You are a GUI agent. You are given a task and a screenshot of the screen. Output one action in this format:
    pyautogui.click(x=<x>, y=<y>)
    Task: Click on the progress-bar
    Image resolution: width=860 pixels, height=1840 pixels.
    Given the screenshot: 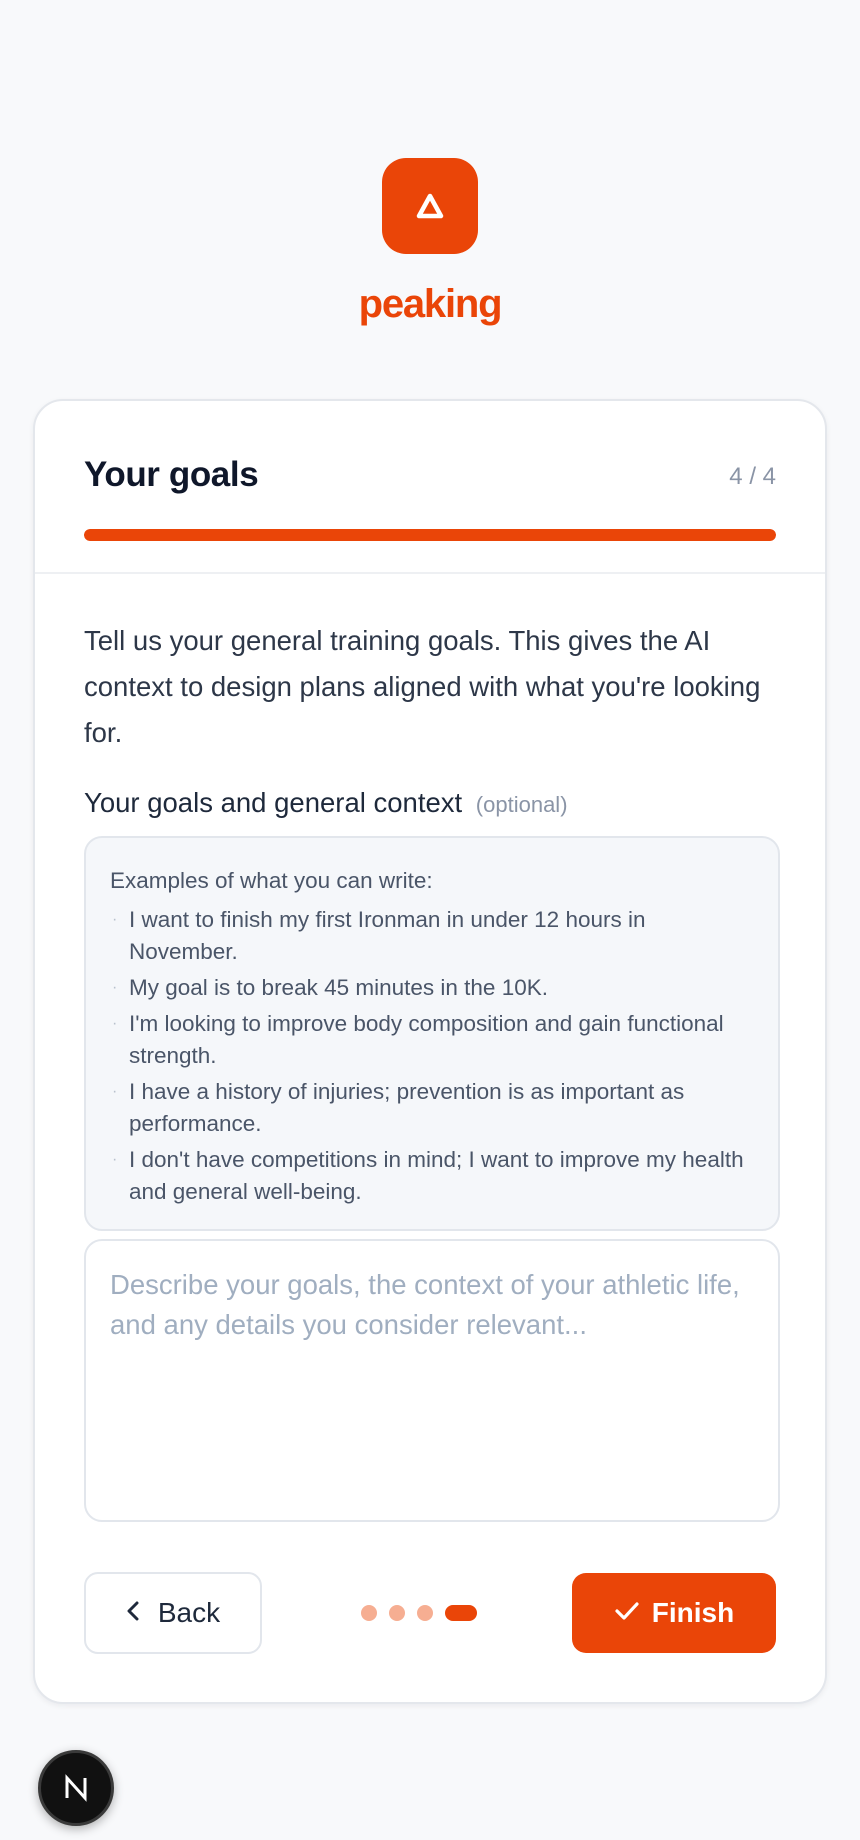 What is the action you would take?
    pyautogui.click(x=430, y=535)
    